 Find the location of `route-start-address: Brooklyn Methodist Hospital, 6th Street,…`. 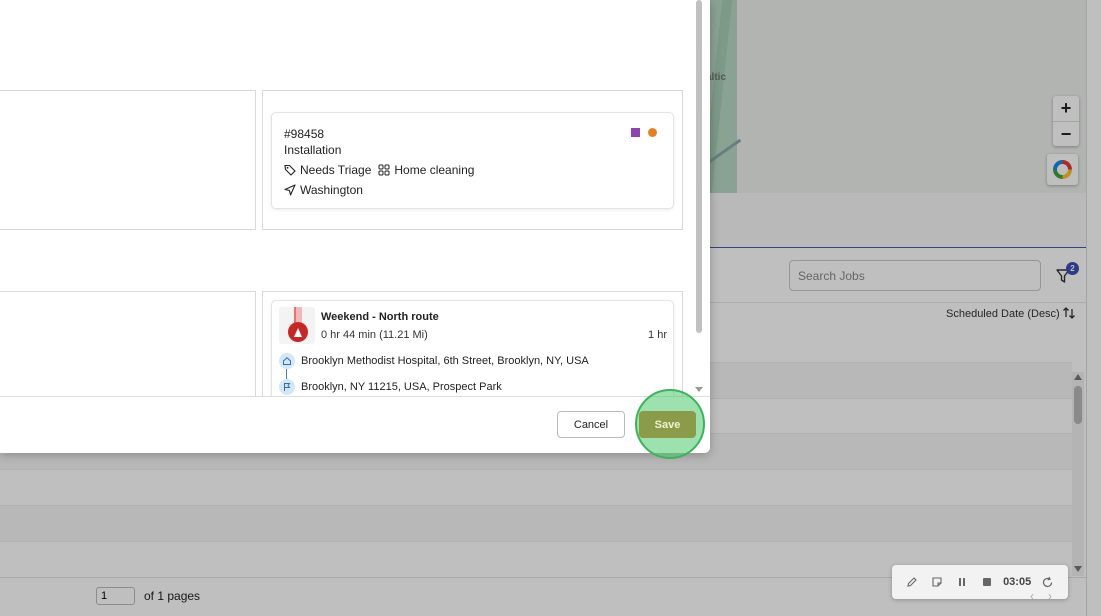

route-start-address: Brooklyn Methodist Hospital, 6th Street,… is located at coordinates (445, 361).